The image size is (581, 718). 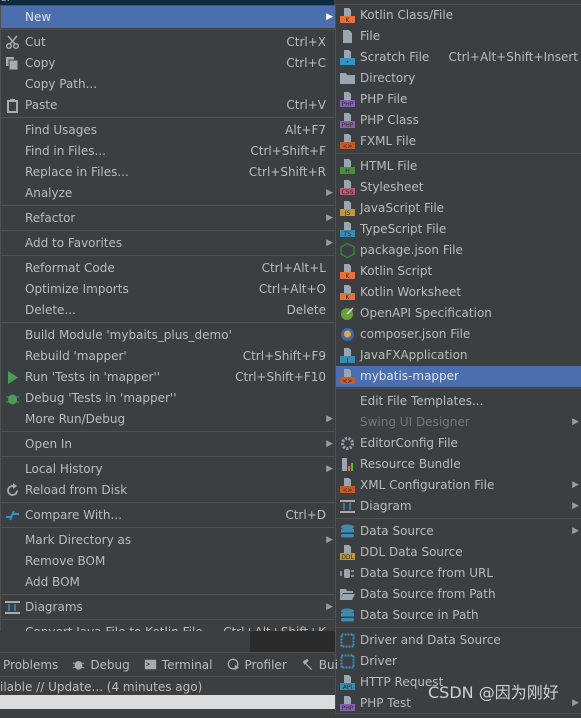 I want to click on menu-item-refactor: Refactor ▶, so click(x=168, y=218).